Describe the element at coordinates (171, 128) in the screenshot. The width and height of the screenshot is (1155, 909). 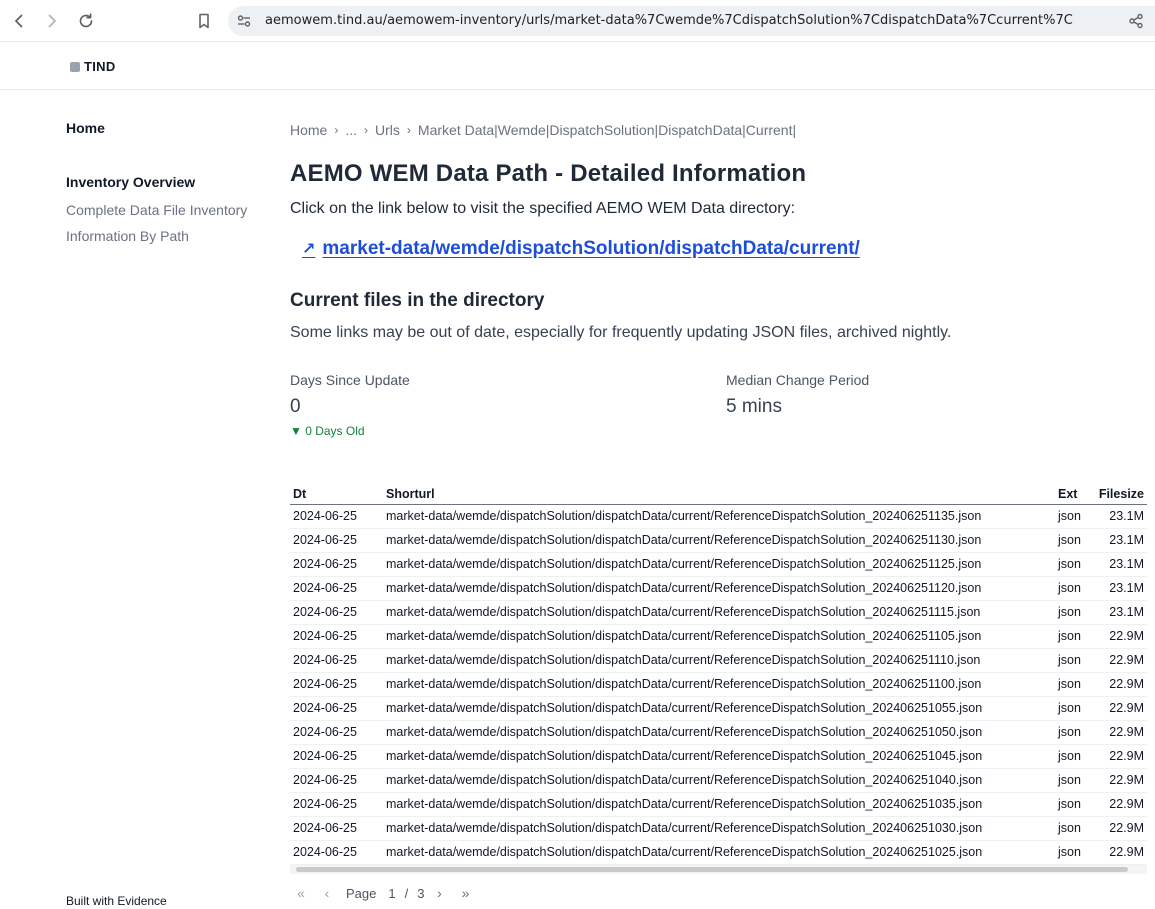
I see `sidebar-item-home: Home` at that location.